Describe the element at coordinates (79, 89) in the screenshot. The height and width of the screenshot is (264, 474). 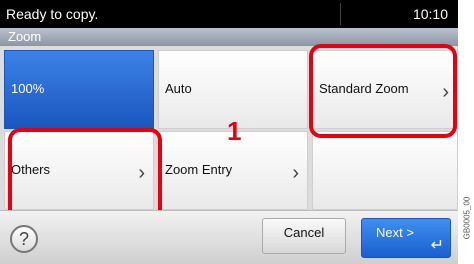
I see `zoom-100-button: 100%` at that location.